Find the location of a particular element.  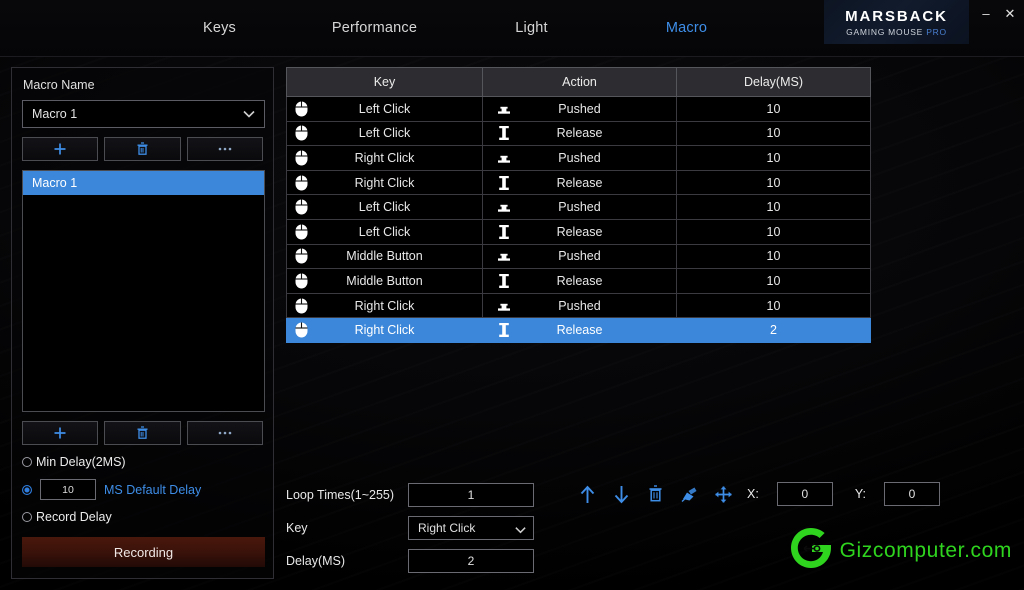

delay-row: Delay(MS) 2 is located at coordinates (586, 560).